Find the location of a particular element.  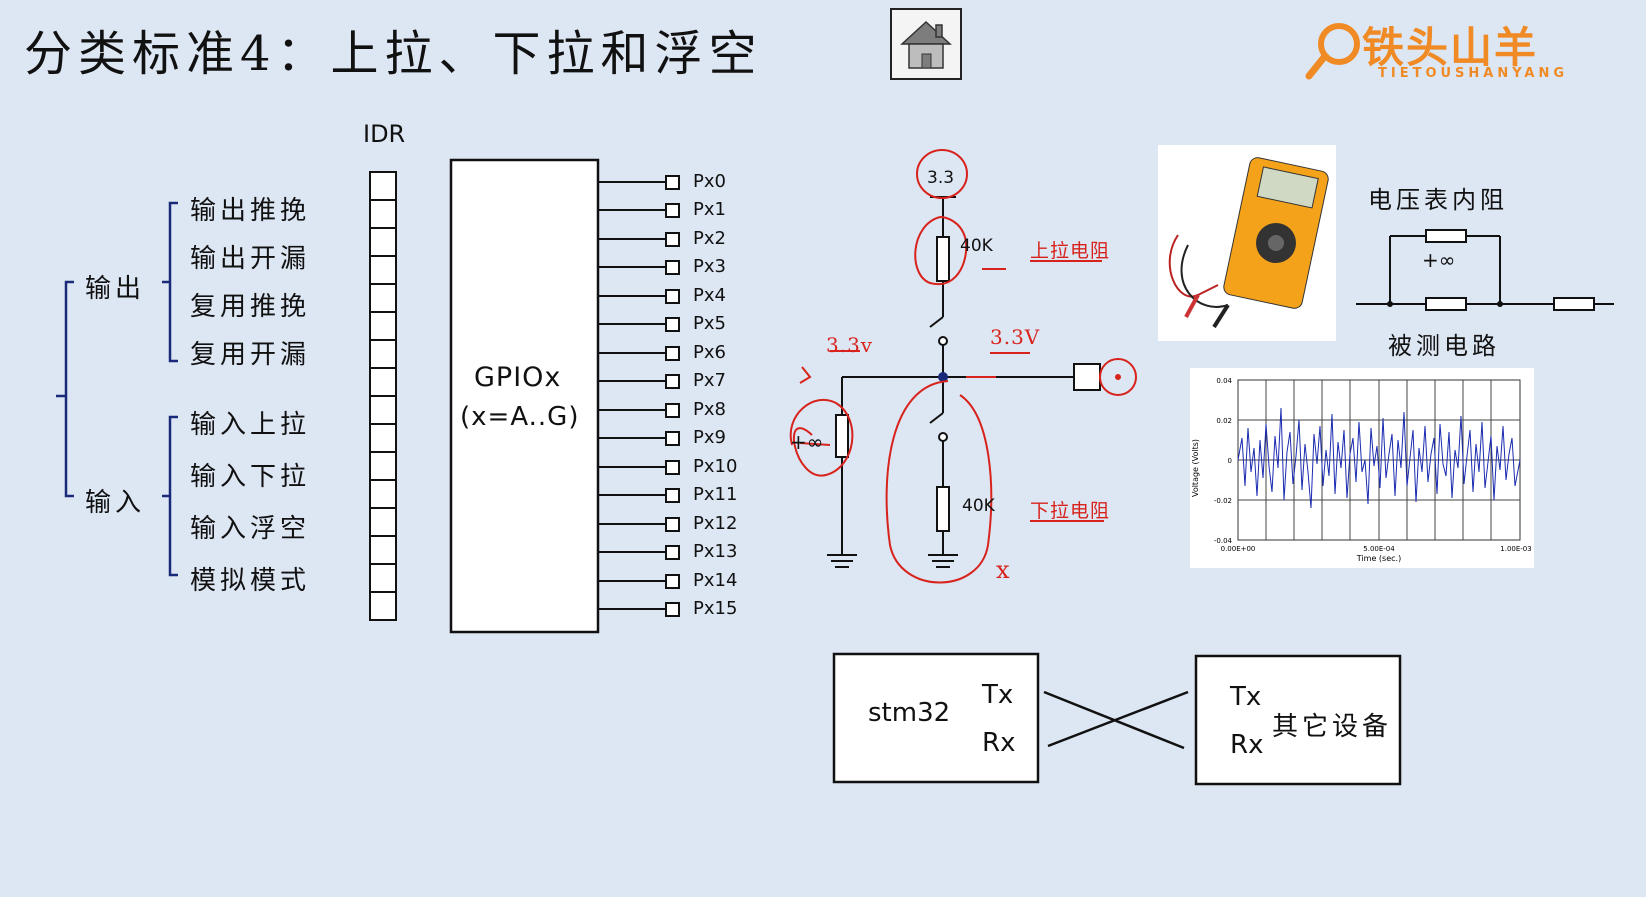

pin-label: Px2 is located at coordinates (709, 238).